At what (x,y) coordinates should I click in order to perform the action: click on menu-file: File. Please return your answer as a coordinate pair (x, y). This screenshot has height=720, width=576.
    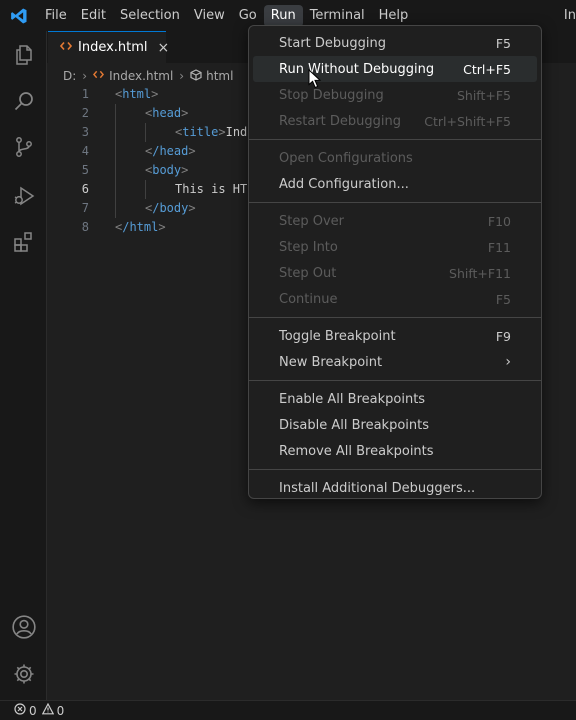
    Looking at the image, I should click on (56, 16).